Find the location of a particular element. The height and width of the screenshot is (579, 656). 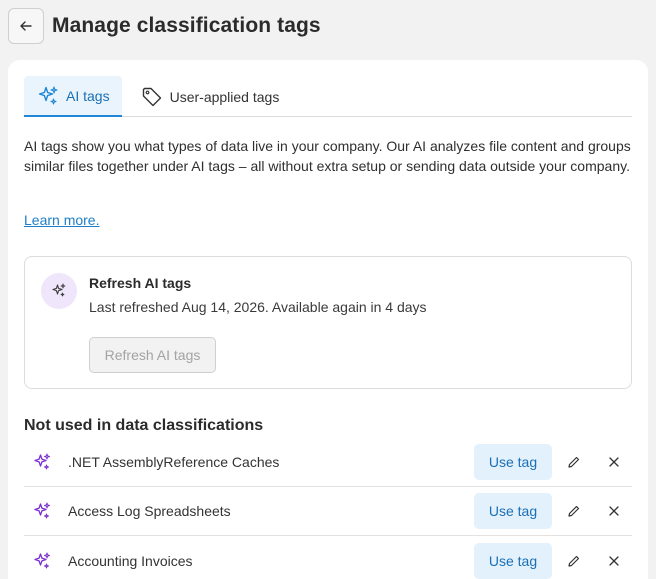

list-item: Access Log Spreadsheets Use tag is located at coordinates (328, 511).